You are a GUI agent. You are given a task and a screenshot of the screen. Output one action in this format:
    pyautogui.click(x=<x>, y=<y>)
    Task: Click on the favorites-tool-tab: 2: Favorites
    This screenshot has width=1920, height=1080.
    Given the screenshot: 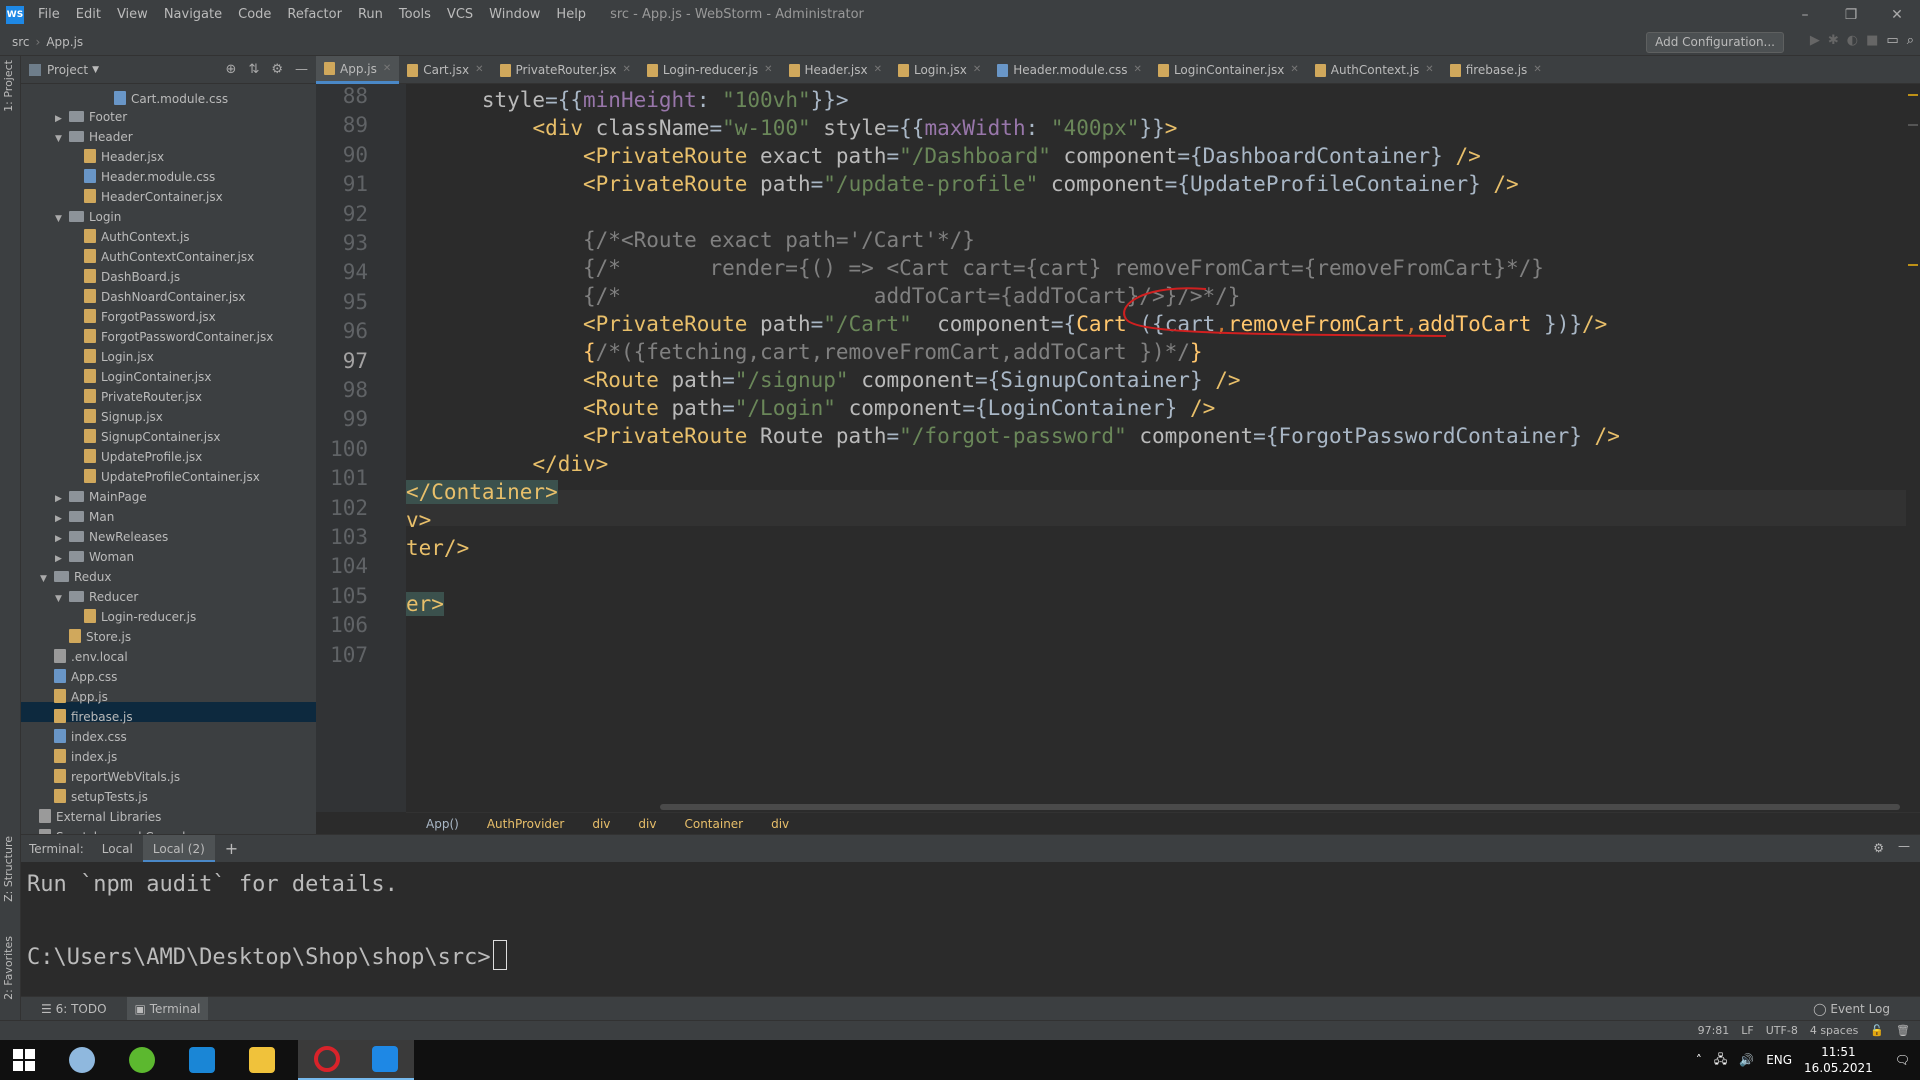 What is the action you would take?
    pyautogui.click(x=8, y=968)
    